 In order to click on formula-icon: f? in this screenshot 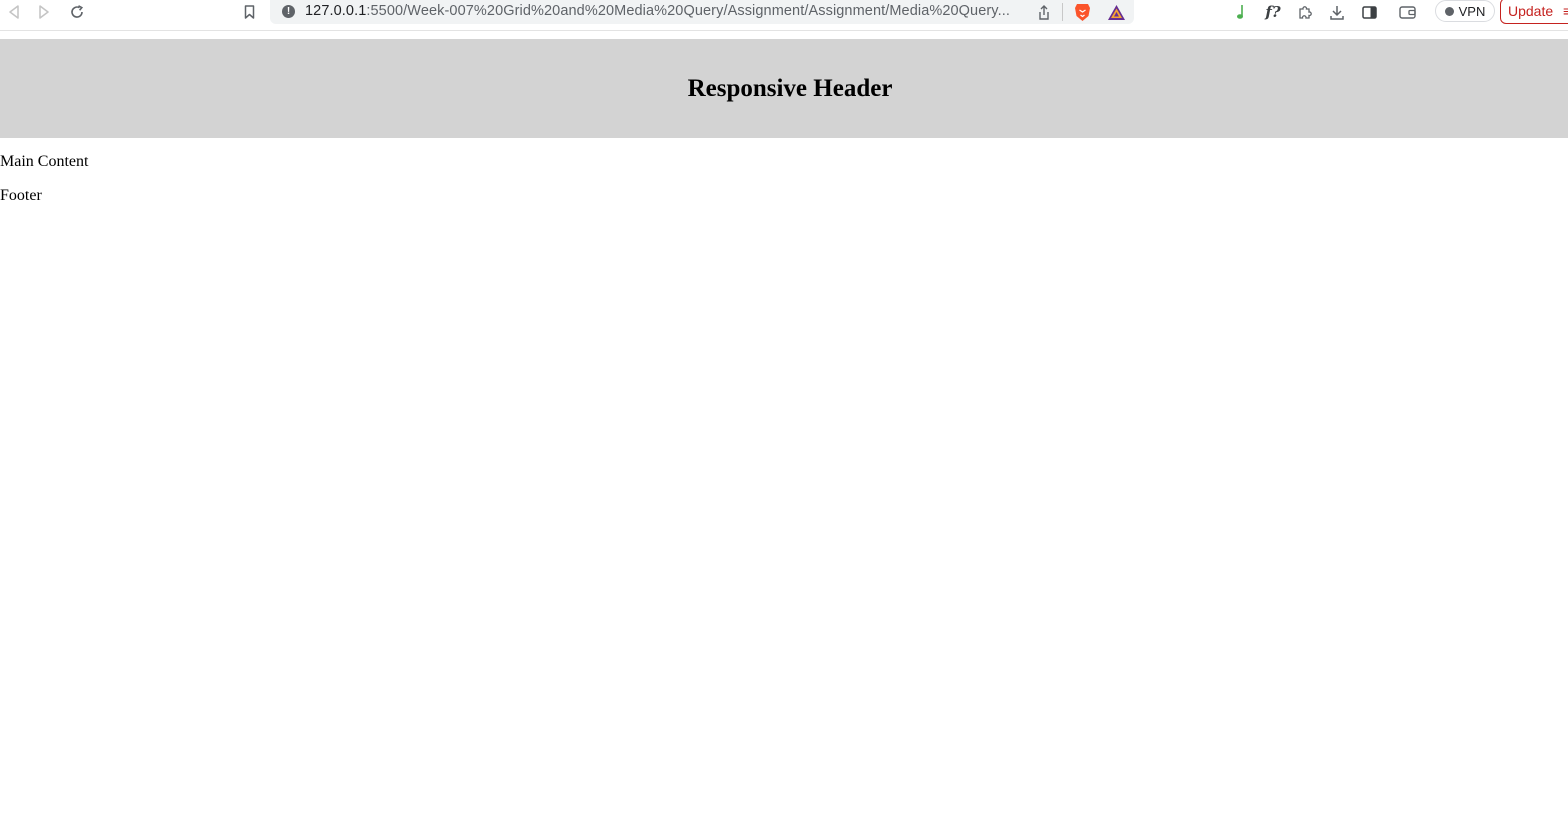, I will do `click(1273, 12)`.